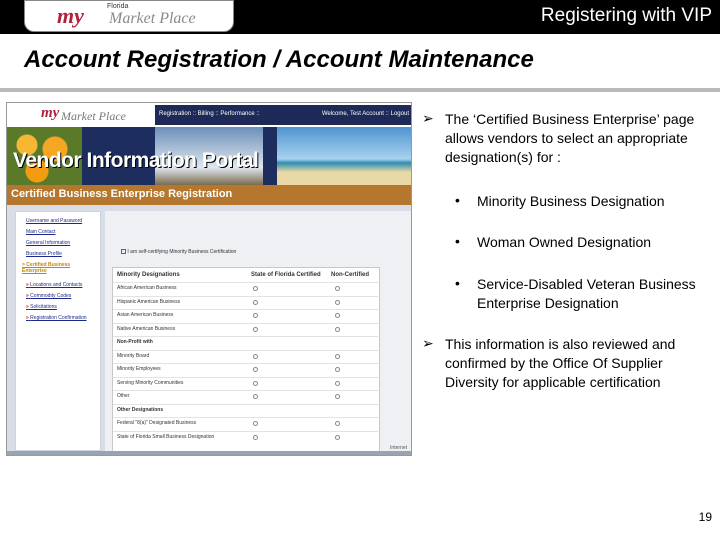  I want to click on header-title: Registering with VIP, so click(626, 15).